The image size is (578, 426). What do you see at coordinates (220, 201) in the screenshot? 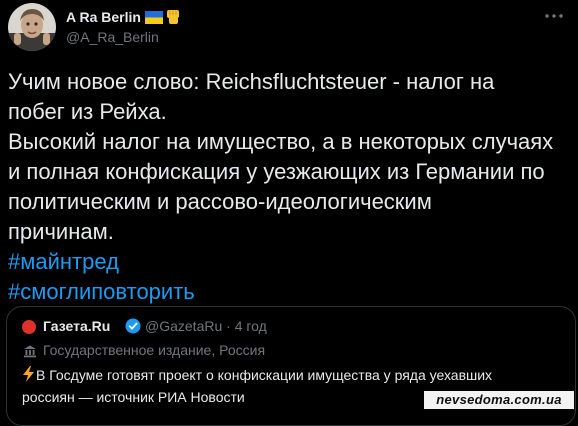
I see `tweet-line: политическим и рассово-идеологическим` at bounding box center [220, 201].